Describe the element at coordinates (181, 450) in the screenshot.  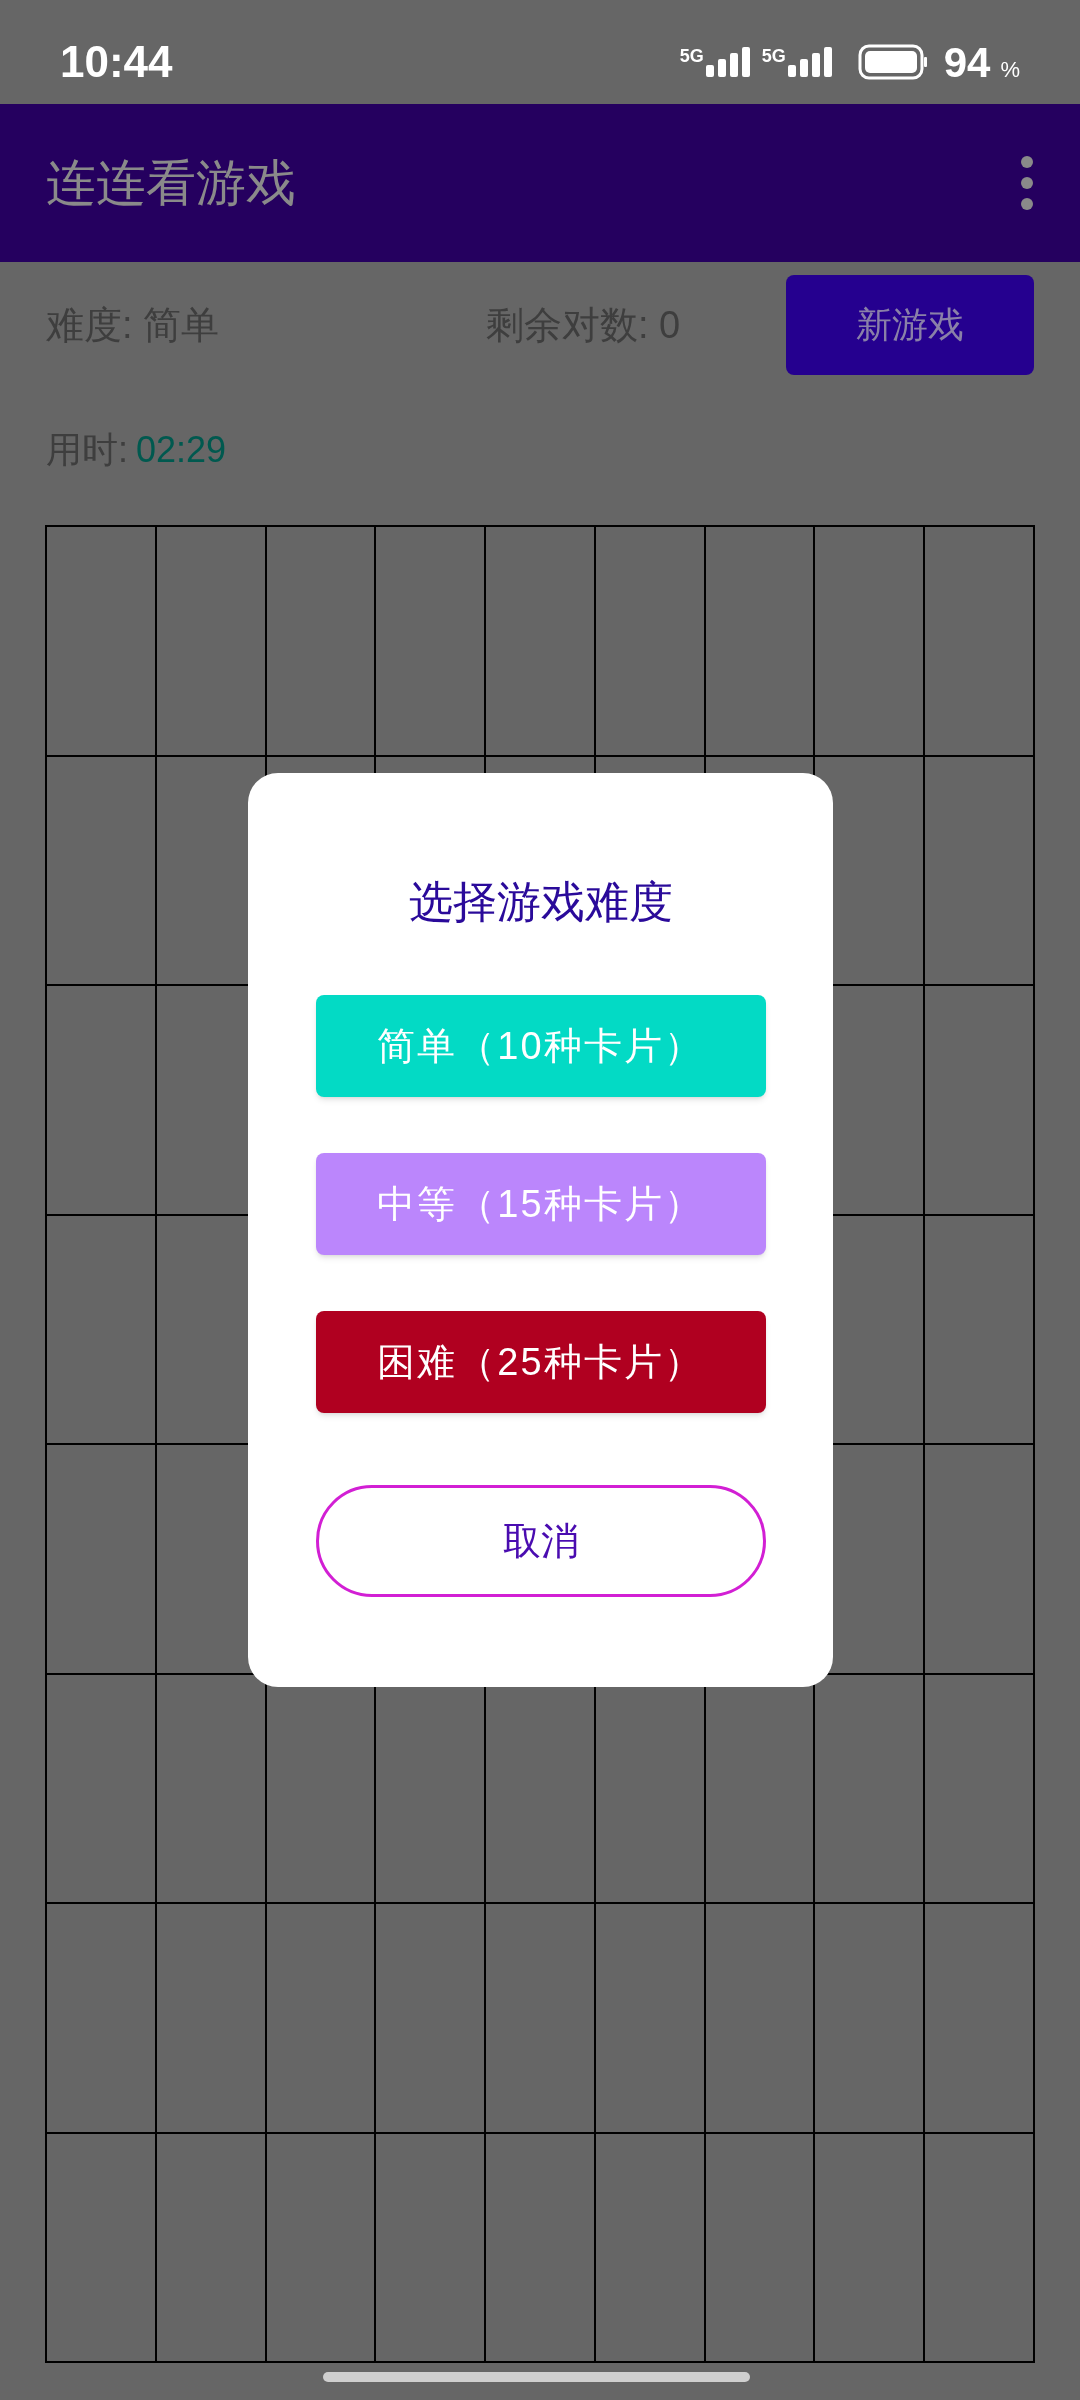
I see `timer-value: 02:29` at that location.